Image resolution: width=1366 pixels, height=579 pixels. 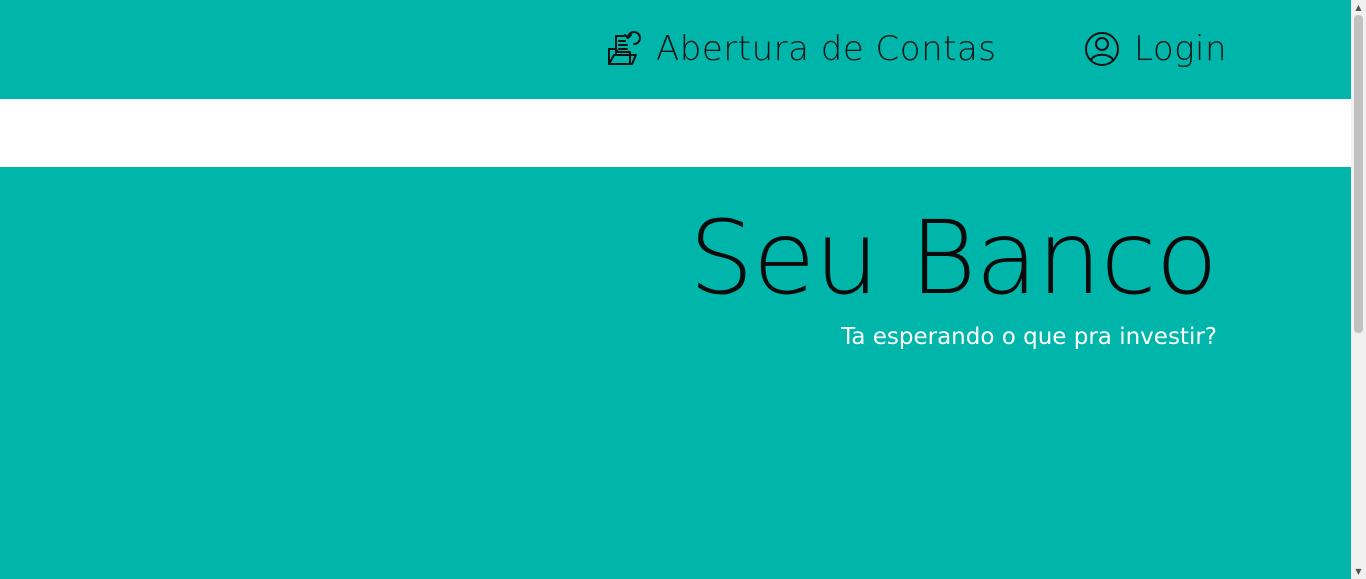 I want to click on login-link: Login, so click(x=1155, y=49).